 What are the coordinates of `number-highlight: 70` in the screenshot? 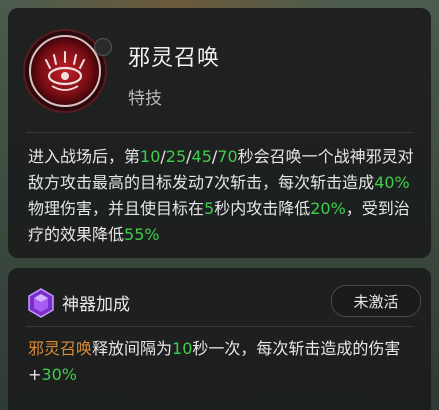 It's located at (227, 156).